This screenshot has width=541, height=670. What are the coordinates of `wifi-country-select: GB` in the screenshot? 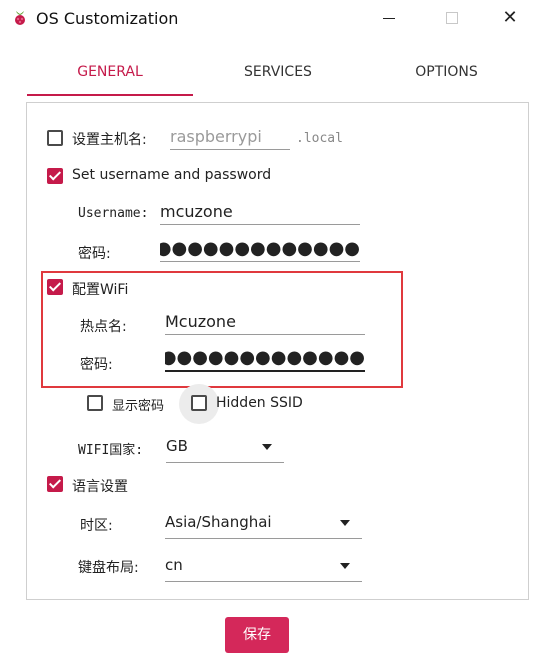 It's located at (225, 447).